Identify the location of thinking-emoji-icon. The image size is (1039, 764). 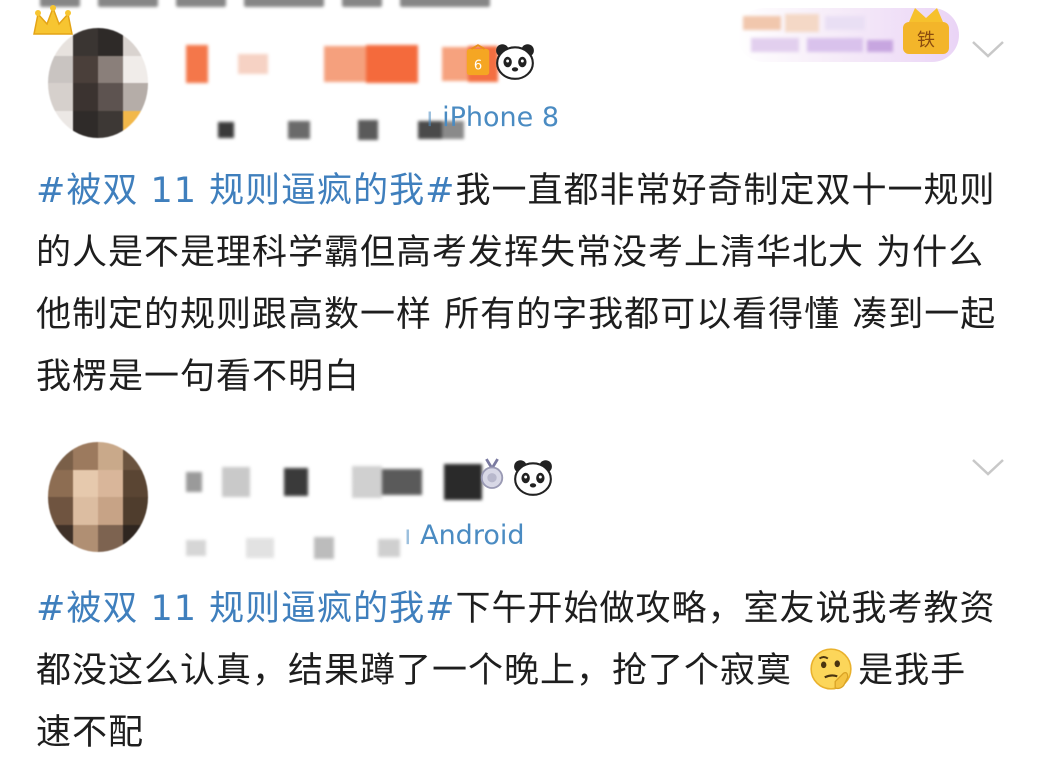
(831, 669).